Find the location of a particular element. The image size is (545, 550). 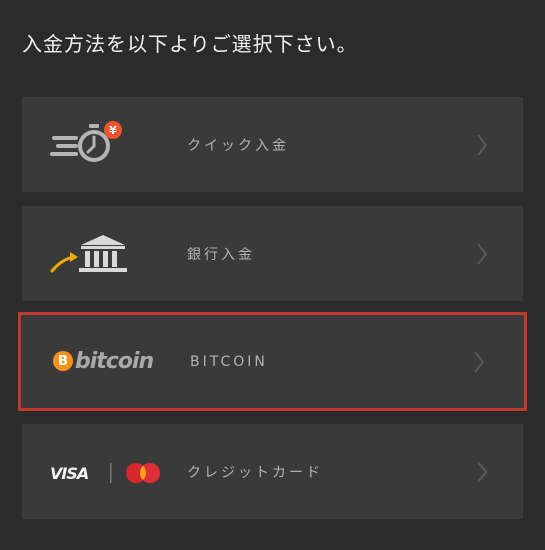

option-label: クイック入金 is located at coordinates (238, 145).